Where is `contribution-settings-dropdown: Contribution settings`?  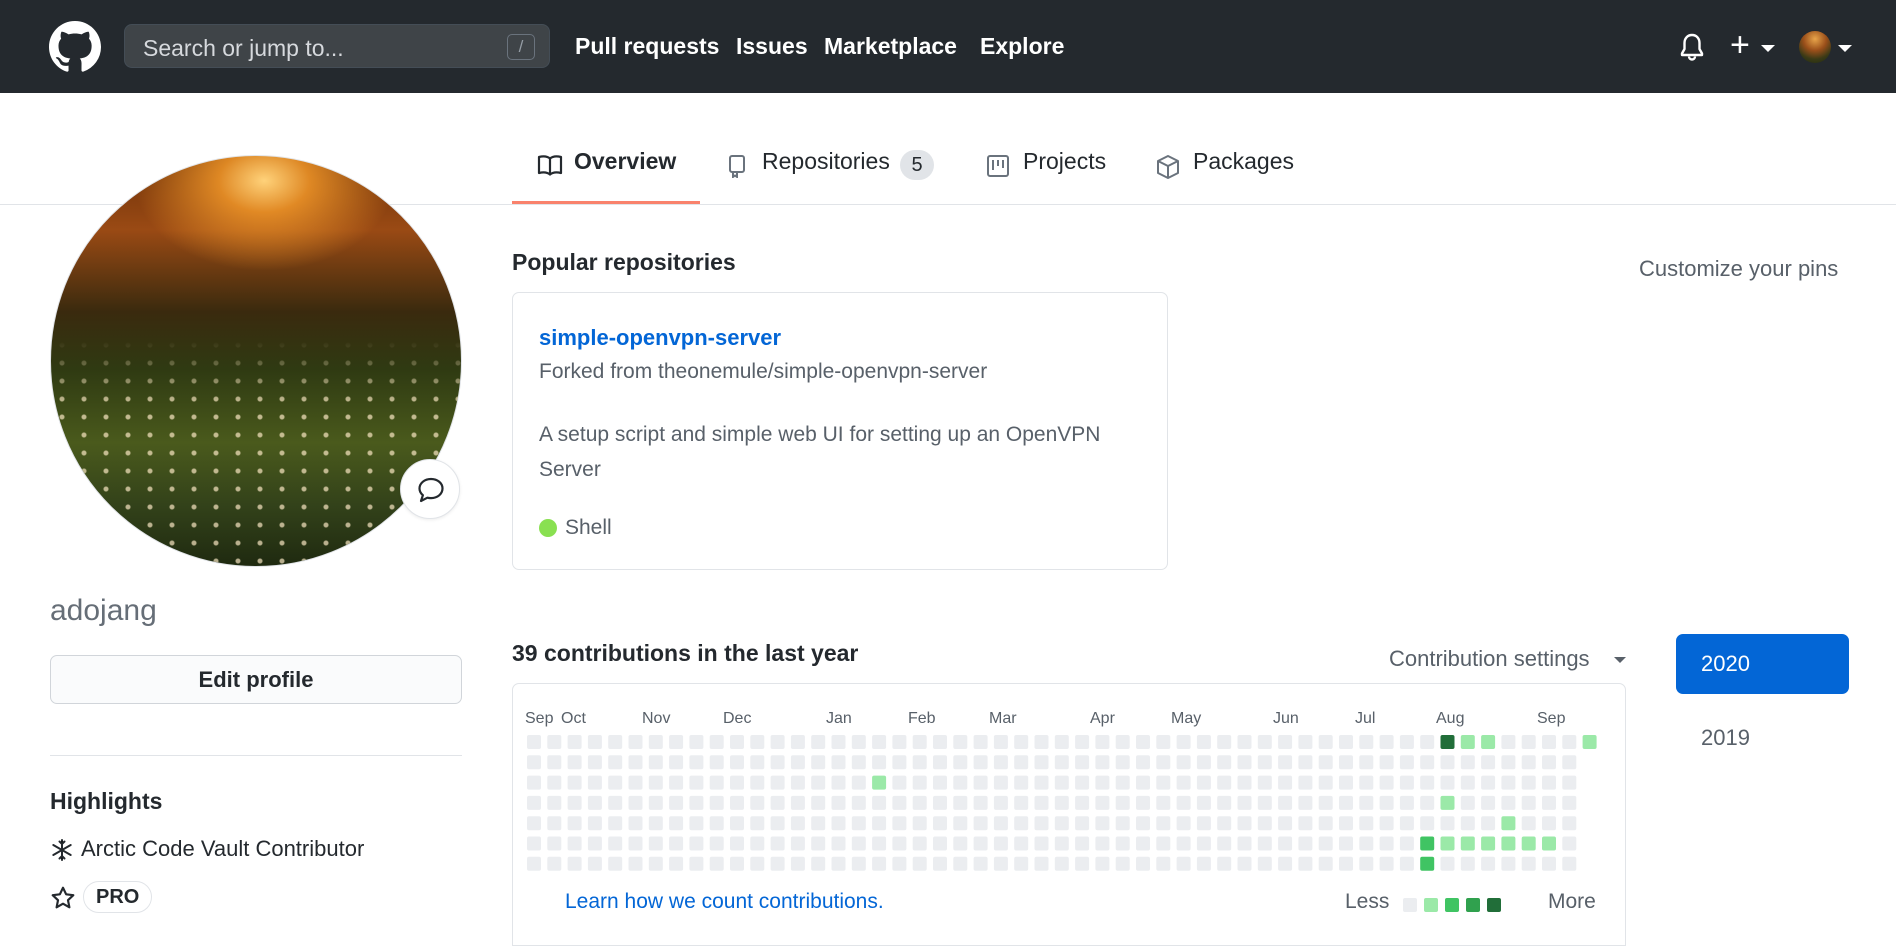 contribution-settings-dropdown: Contribution settings is located at coordinates (1489, 659).